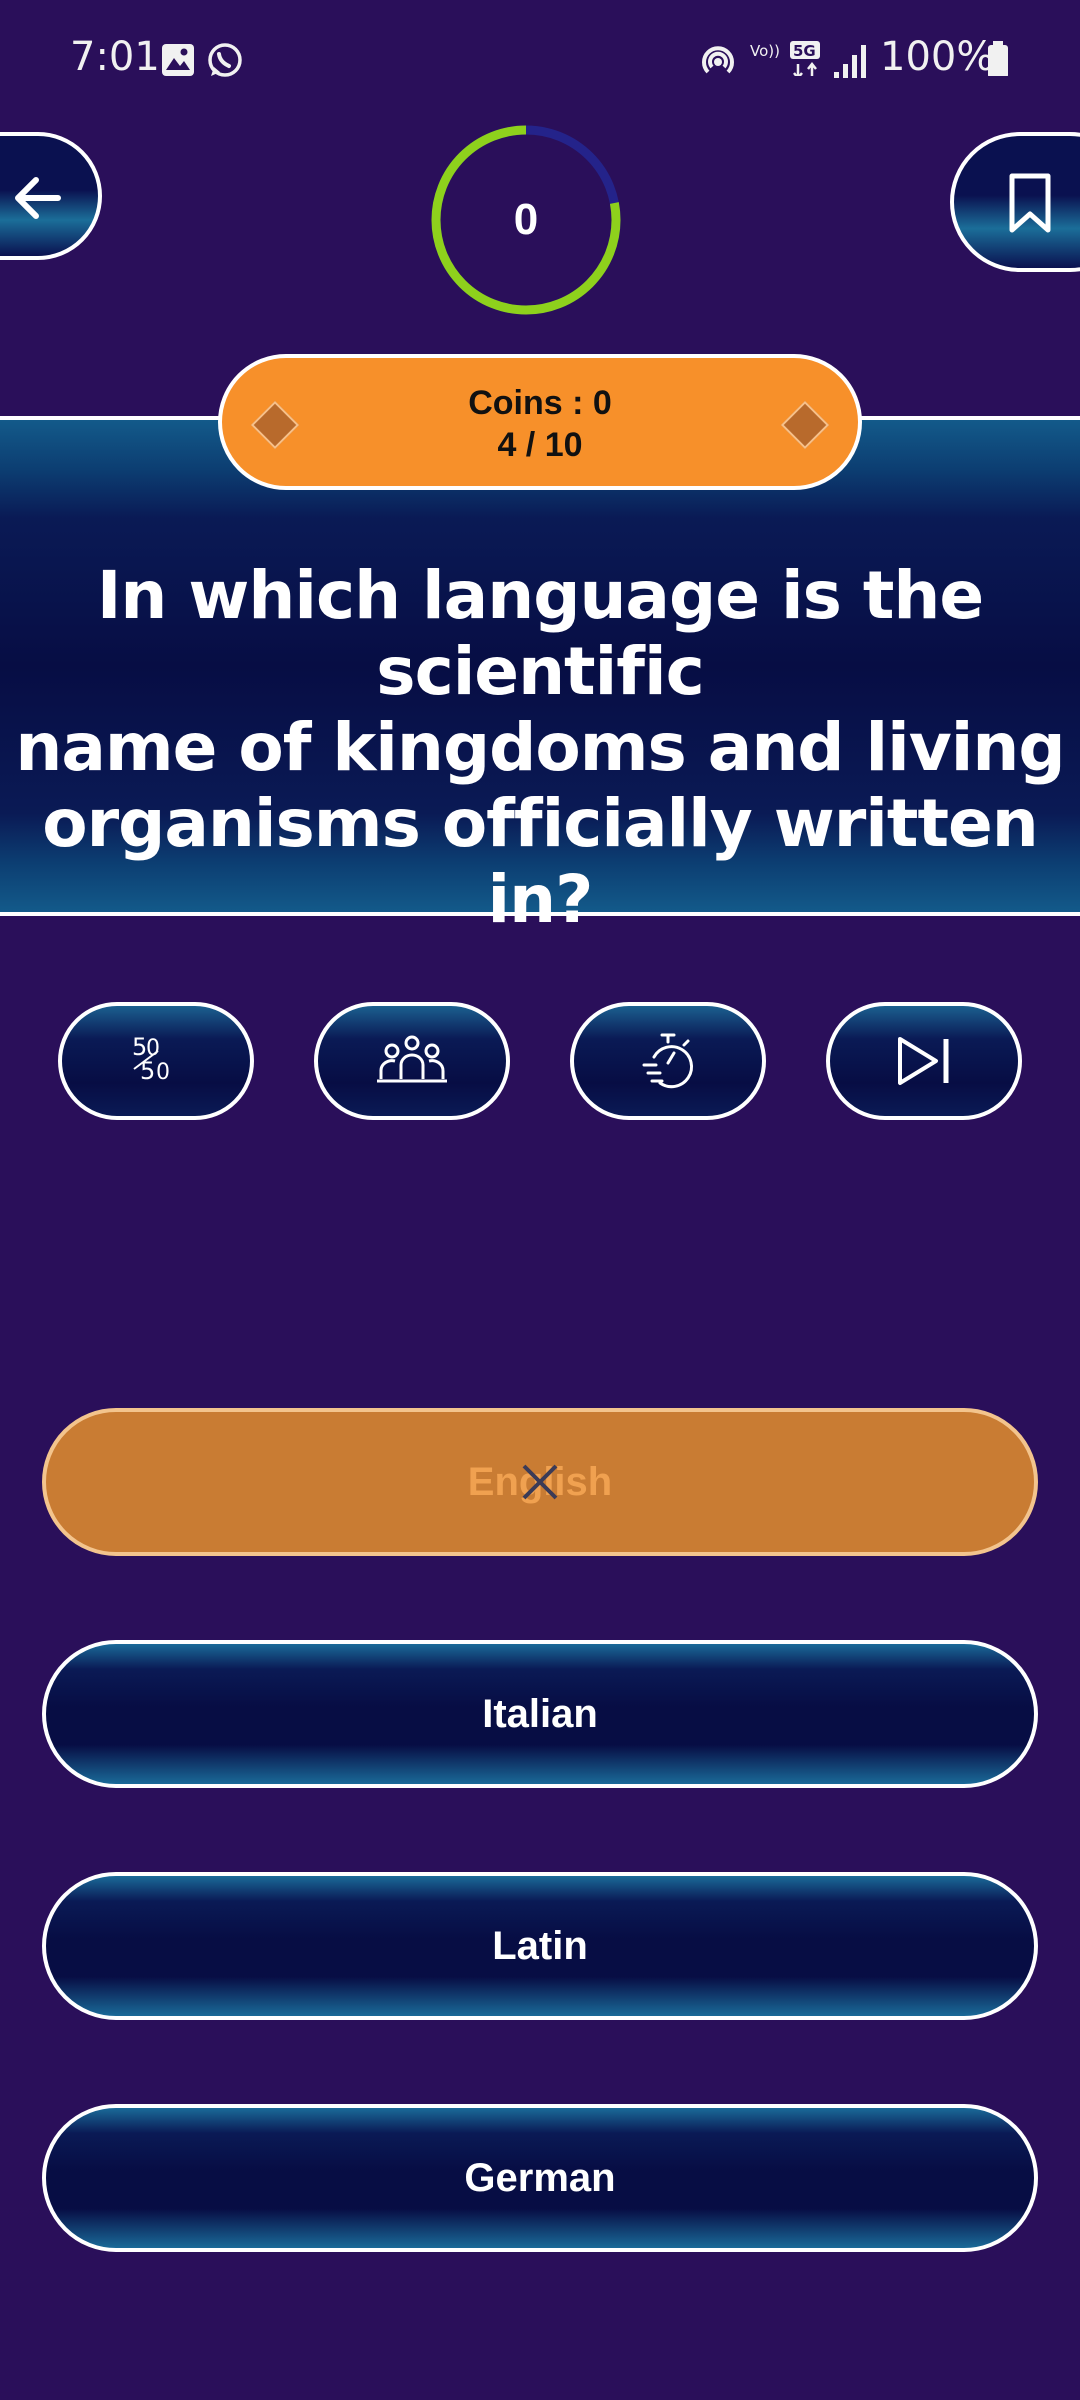 The image size is (1080, 2400). I want to click on status-bar: 7:01 Vo)) 5G 5G 10, so click(540, 60).